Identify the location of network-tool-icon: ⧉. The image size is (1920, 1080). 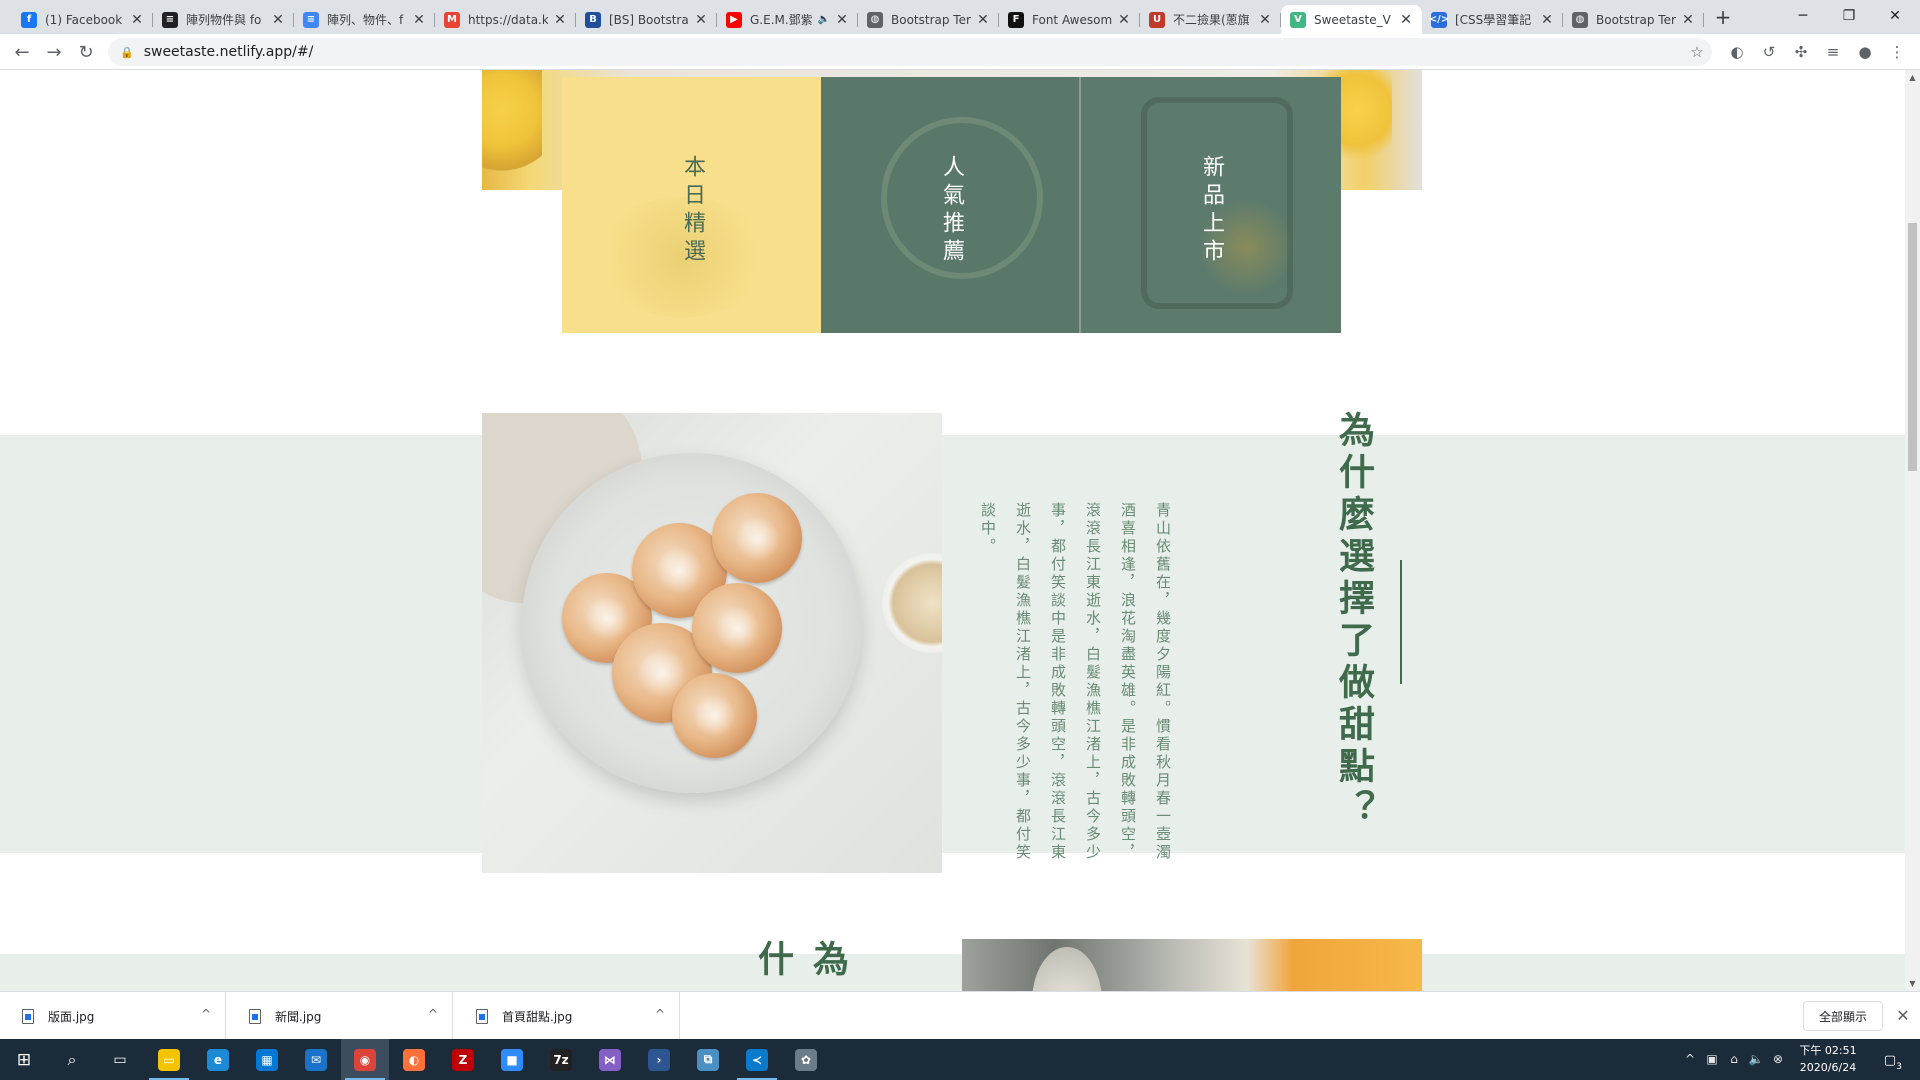
(708, 1059).